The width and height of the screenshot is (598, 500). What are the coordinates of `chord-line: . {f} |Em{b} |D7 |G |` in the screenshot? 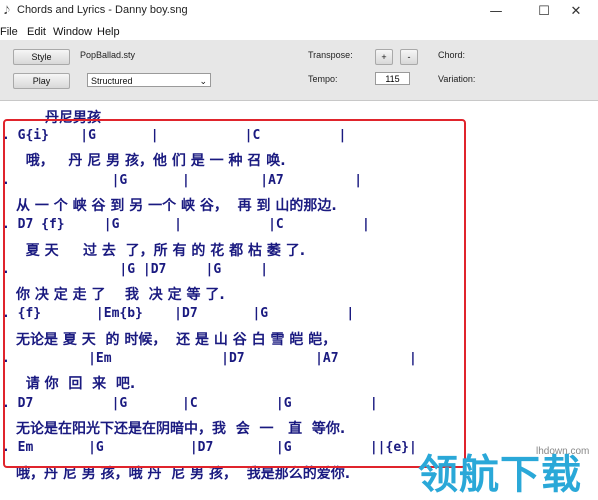 It's located at (178, 314).